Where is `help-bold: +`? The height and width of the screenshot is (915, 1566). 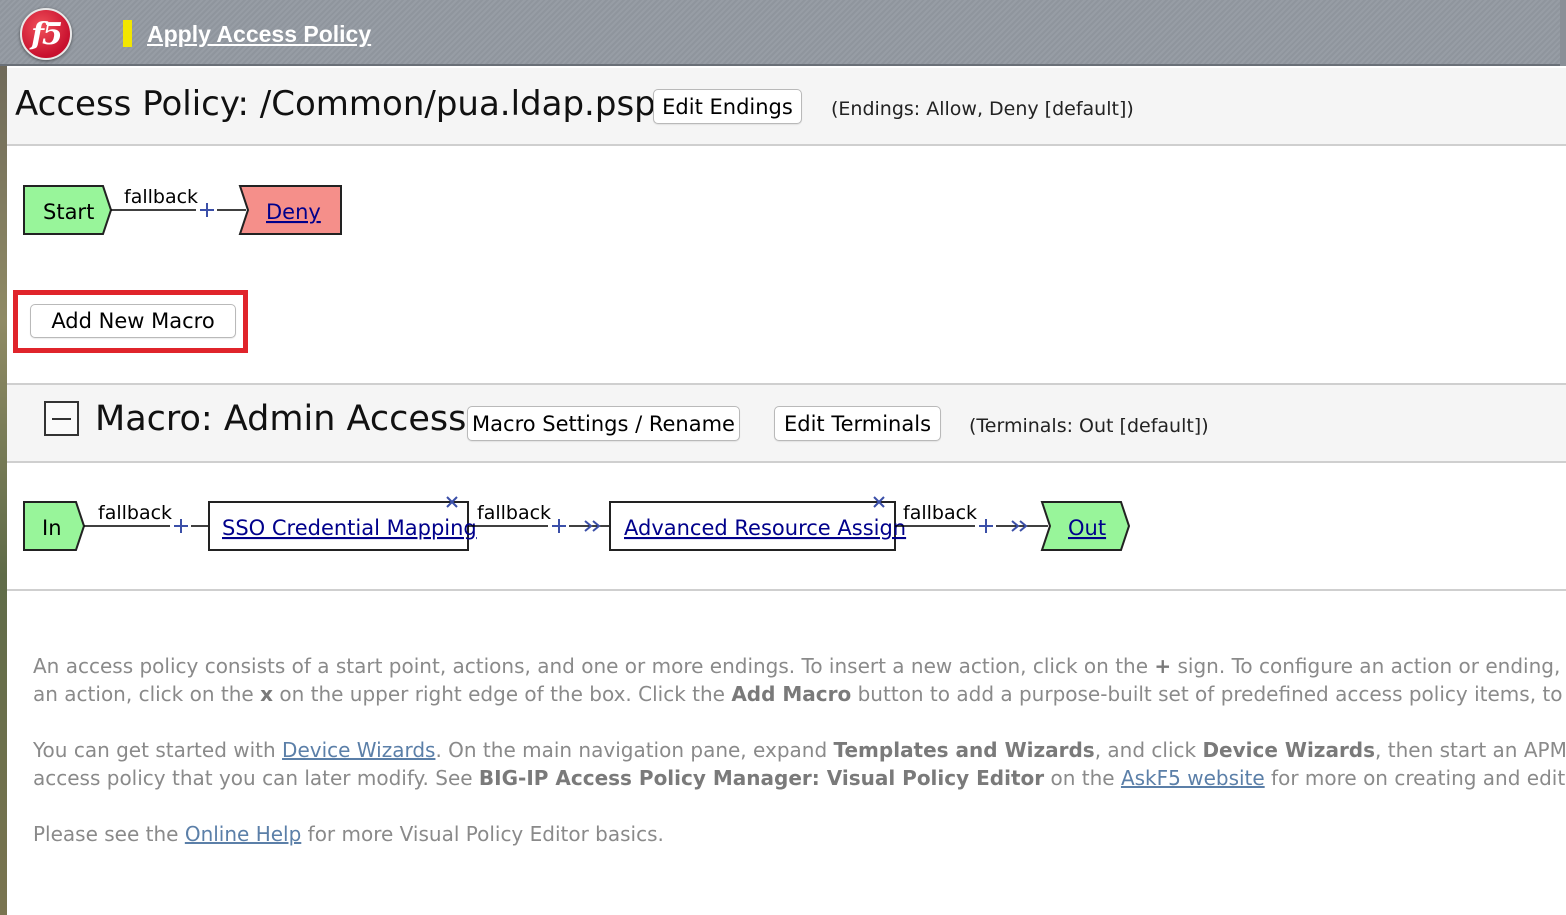
help-bold: + is located at coordinates (1163, 666).